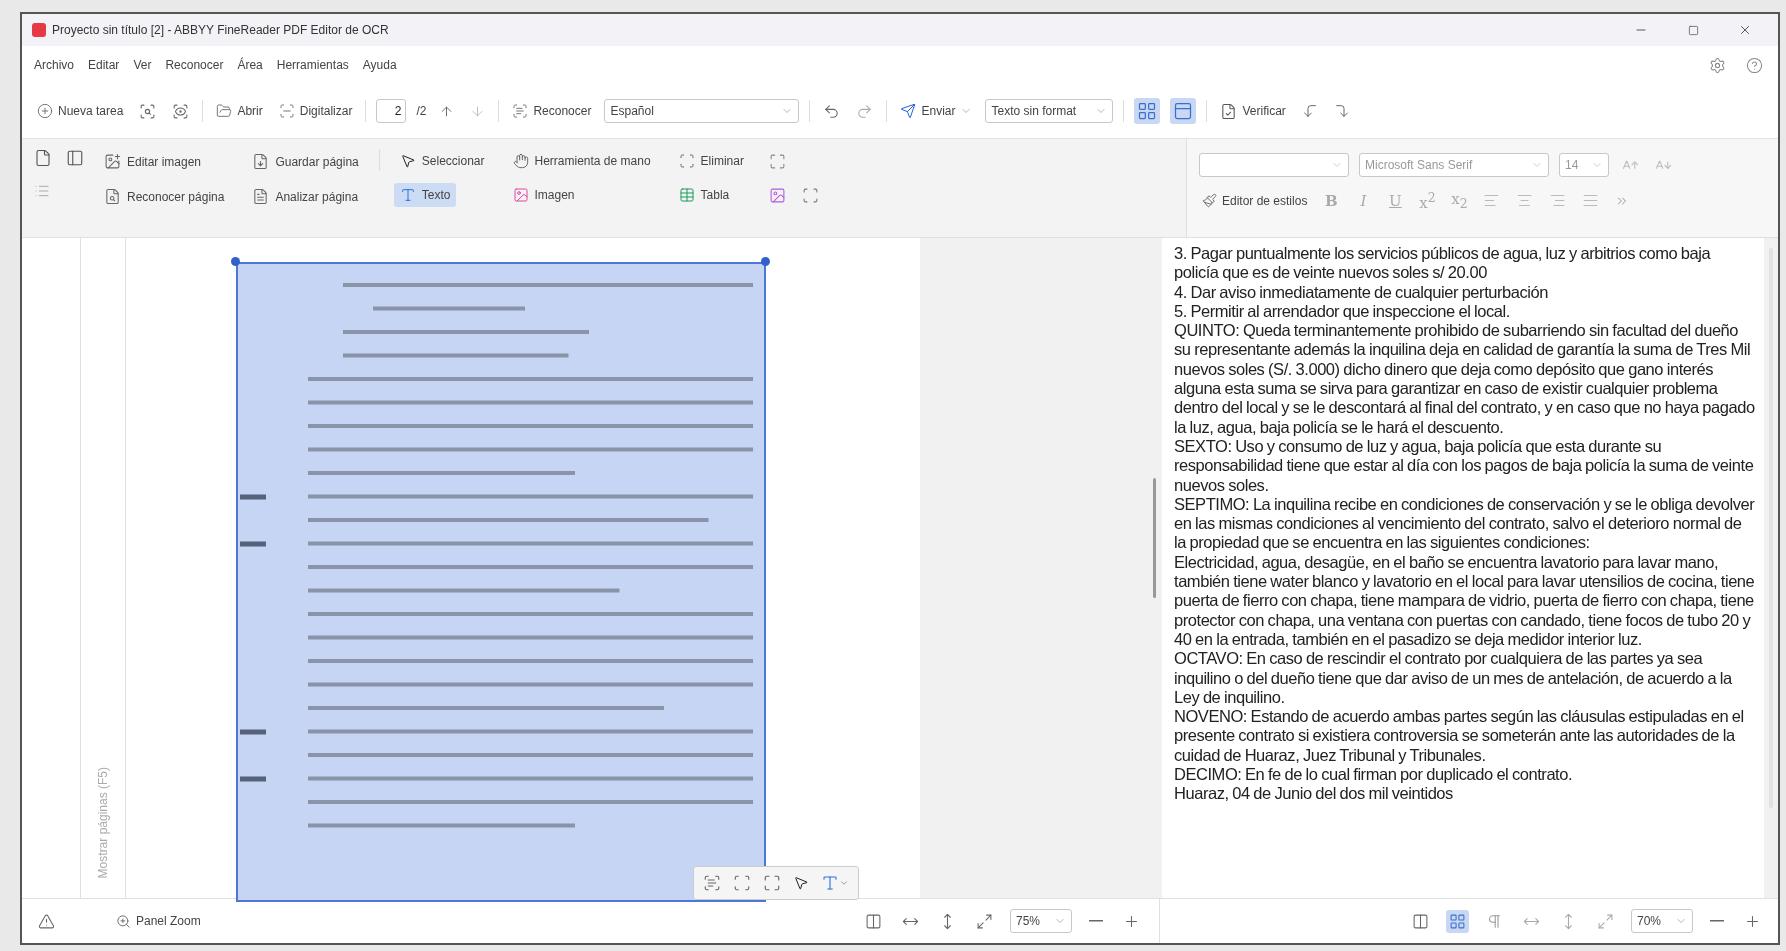  I want to click on area-tool-button: Seleccionar, so click(442, 161).